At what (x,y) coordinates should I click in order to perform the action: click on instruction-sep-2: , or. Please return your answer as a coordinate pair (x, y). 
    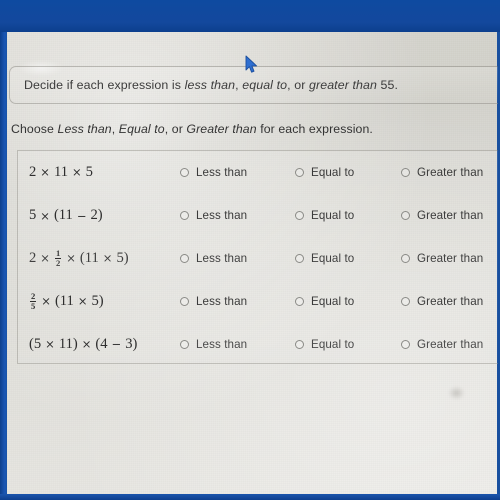
    Looking at the image, I should click on (175, 129).